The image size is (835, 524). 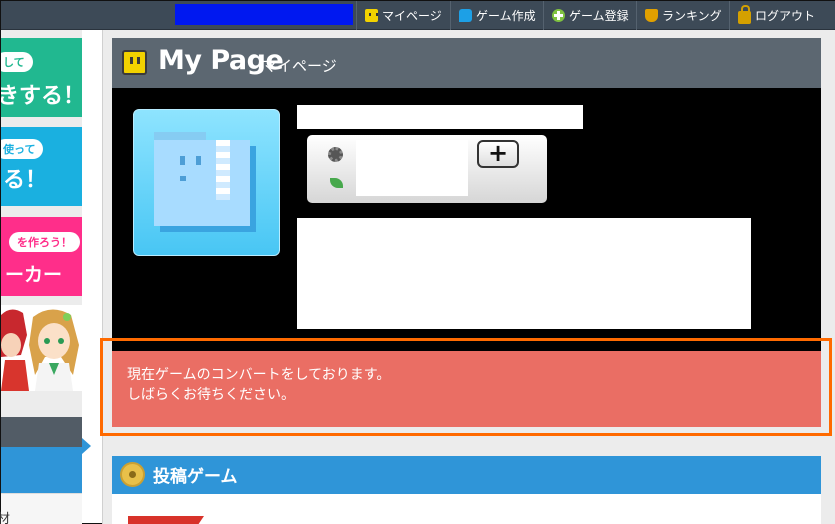 What do you see at coordinates (692, 16) in the screenshot?
I see `nav-ranking-label: ランキング` at bounding box center [692, 16].